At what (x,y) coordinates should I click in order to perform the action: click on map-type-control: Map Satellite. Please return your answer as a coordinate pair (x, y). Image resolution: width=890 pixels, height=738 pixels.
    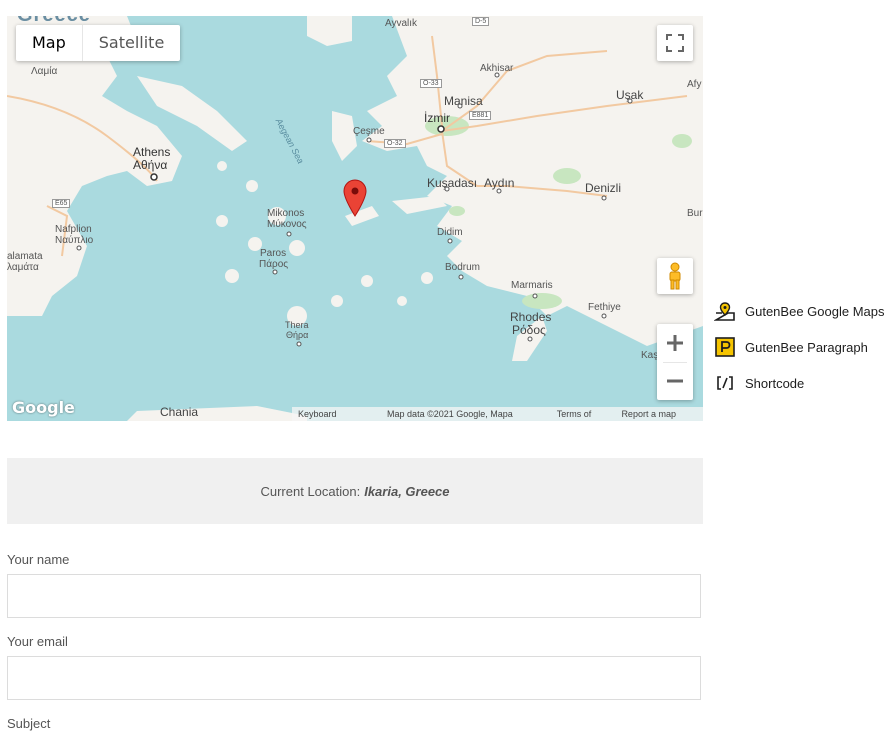
    Looking at the image, I should click on (98, 43).